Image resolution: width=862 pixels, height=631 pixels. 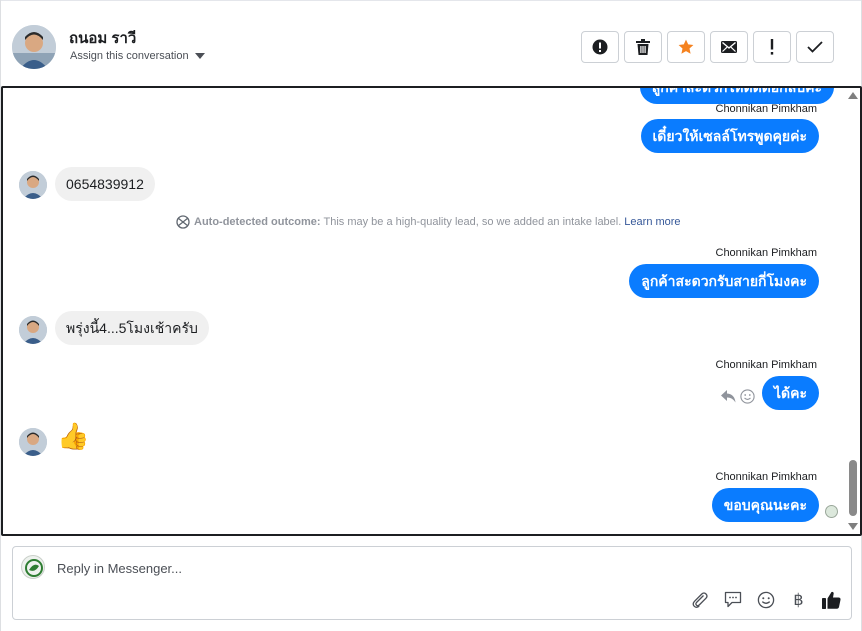 I want to click on seen-receipt-avatar, so click(x=831, y=511).